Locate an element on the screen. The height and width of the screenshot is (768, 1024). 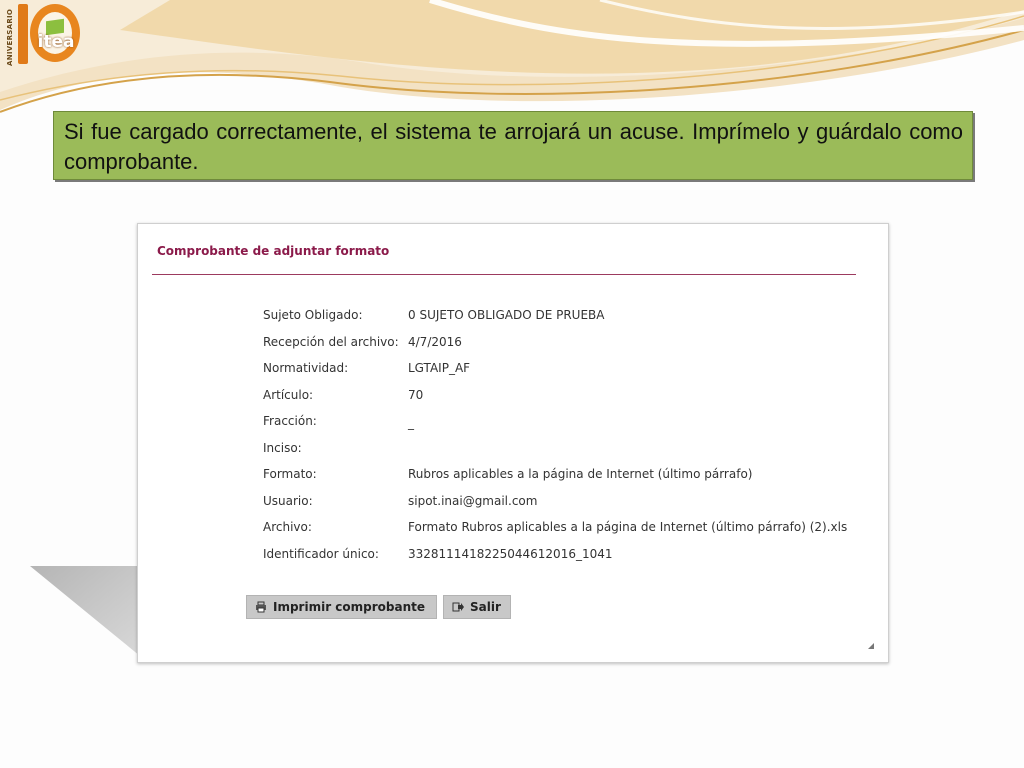
logo-number-one is located at coordinates (23, 34).